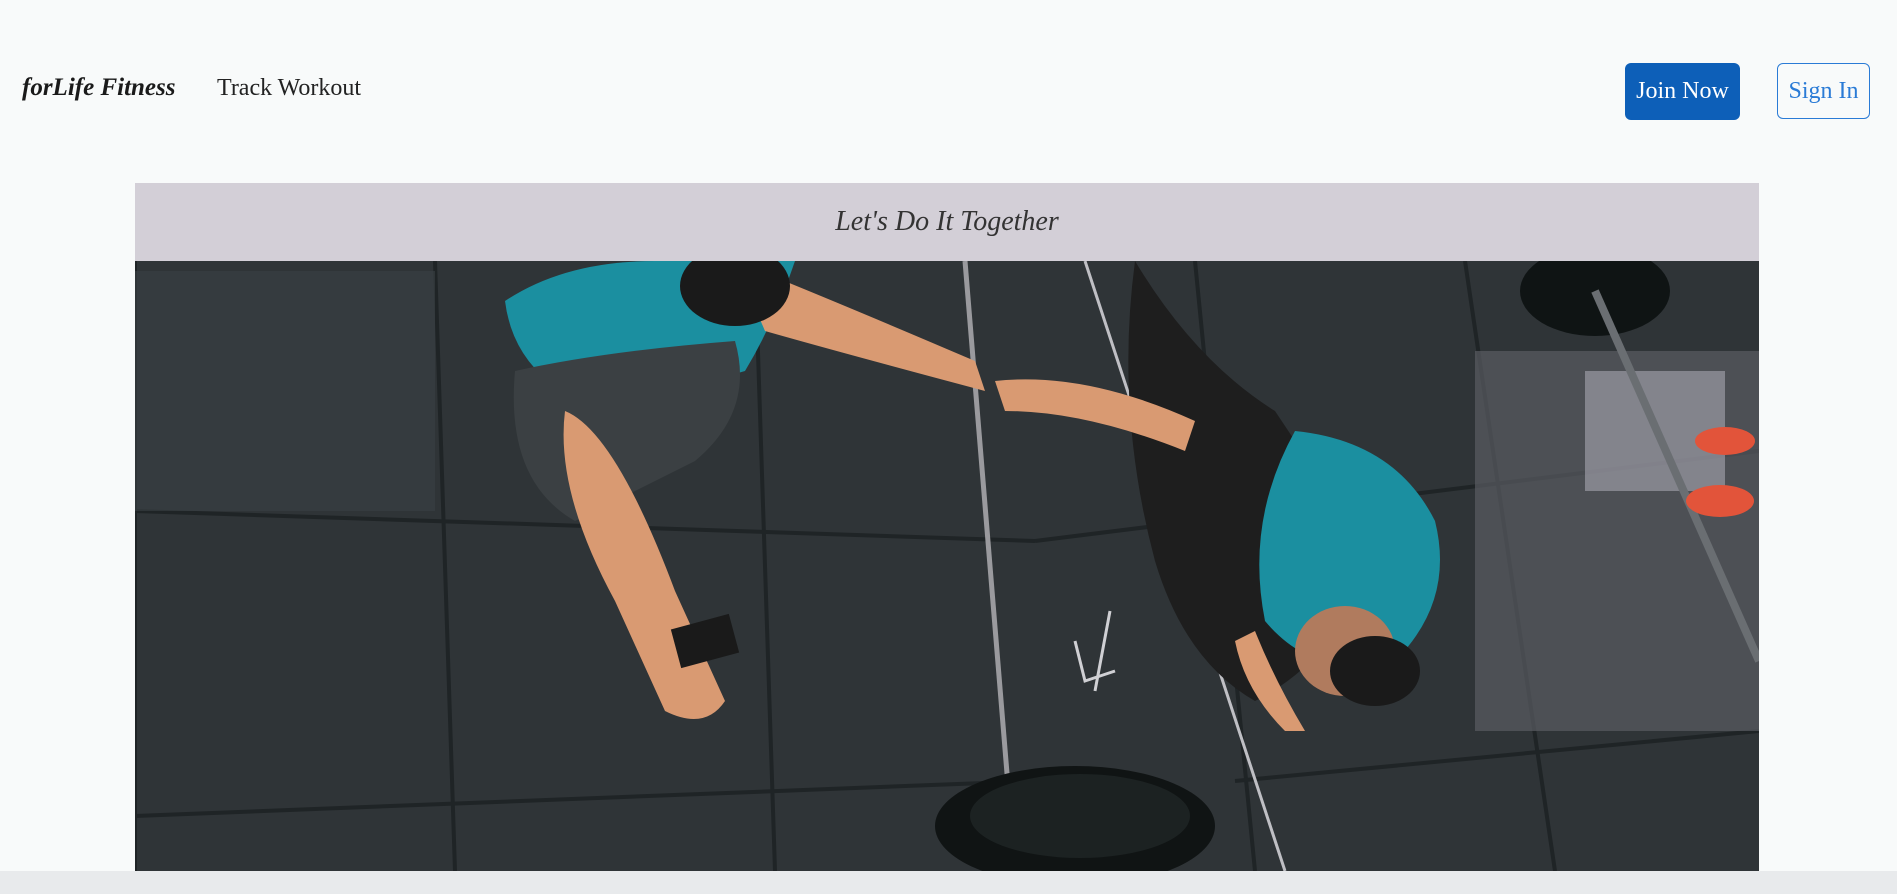 The height and width of the screenshot is (894, 1897). I want to click on hero-banner: Let's Do It Together, so click(947, 222).